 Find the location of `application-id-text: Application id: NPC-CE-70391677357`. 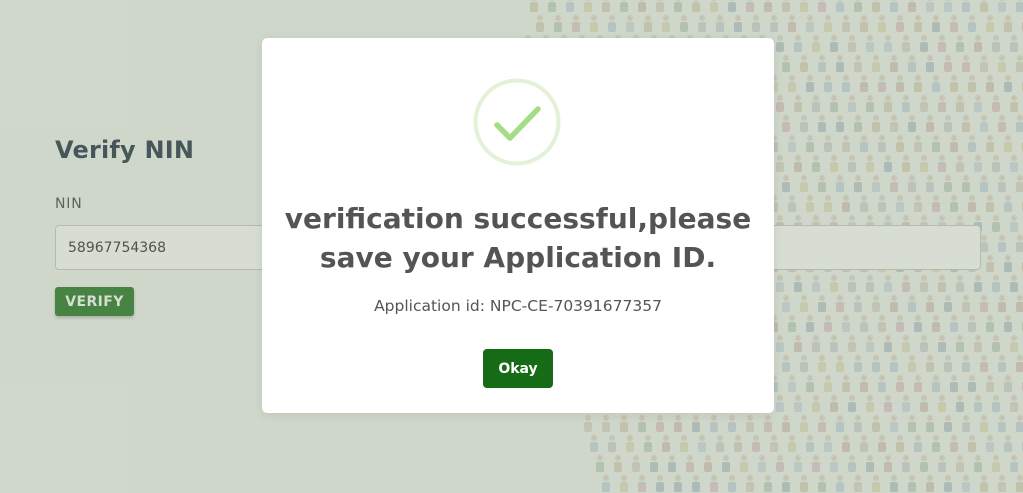

application-id-text: Application id: NPC-CE-70391677357 is located at coordinates (518, 306).